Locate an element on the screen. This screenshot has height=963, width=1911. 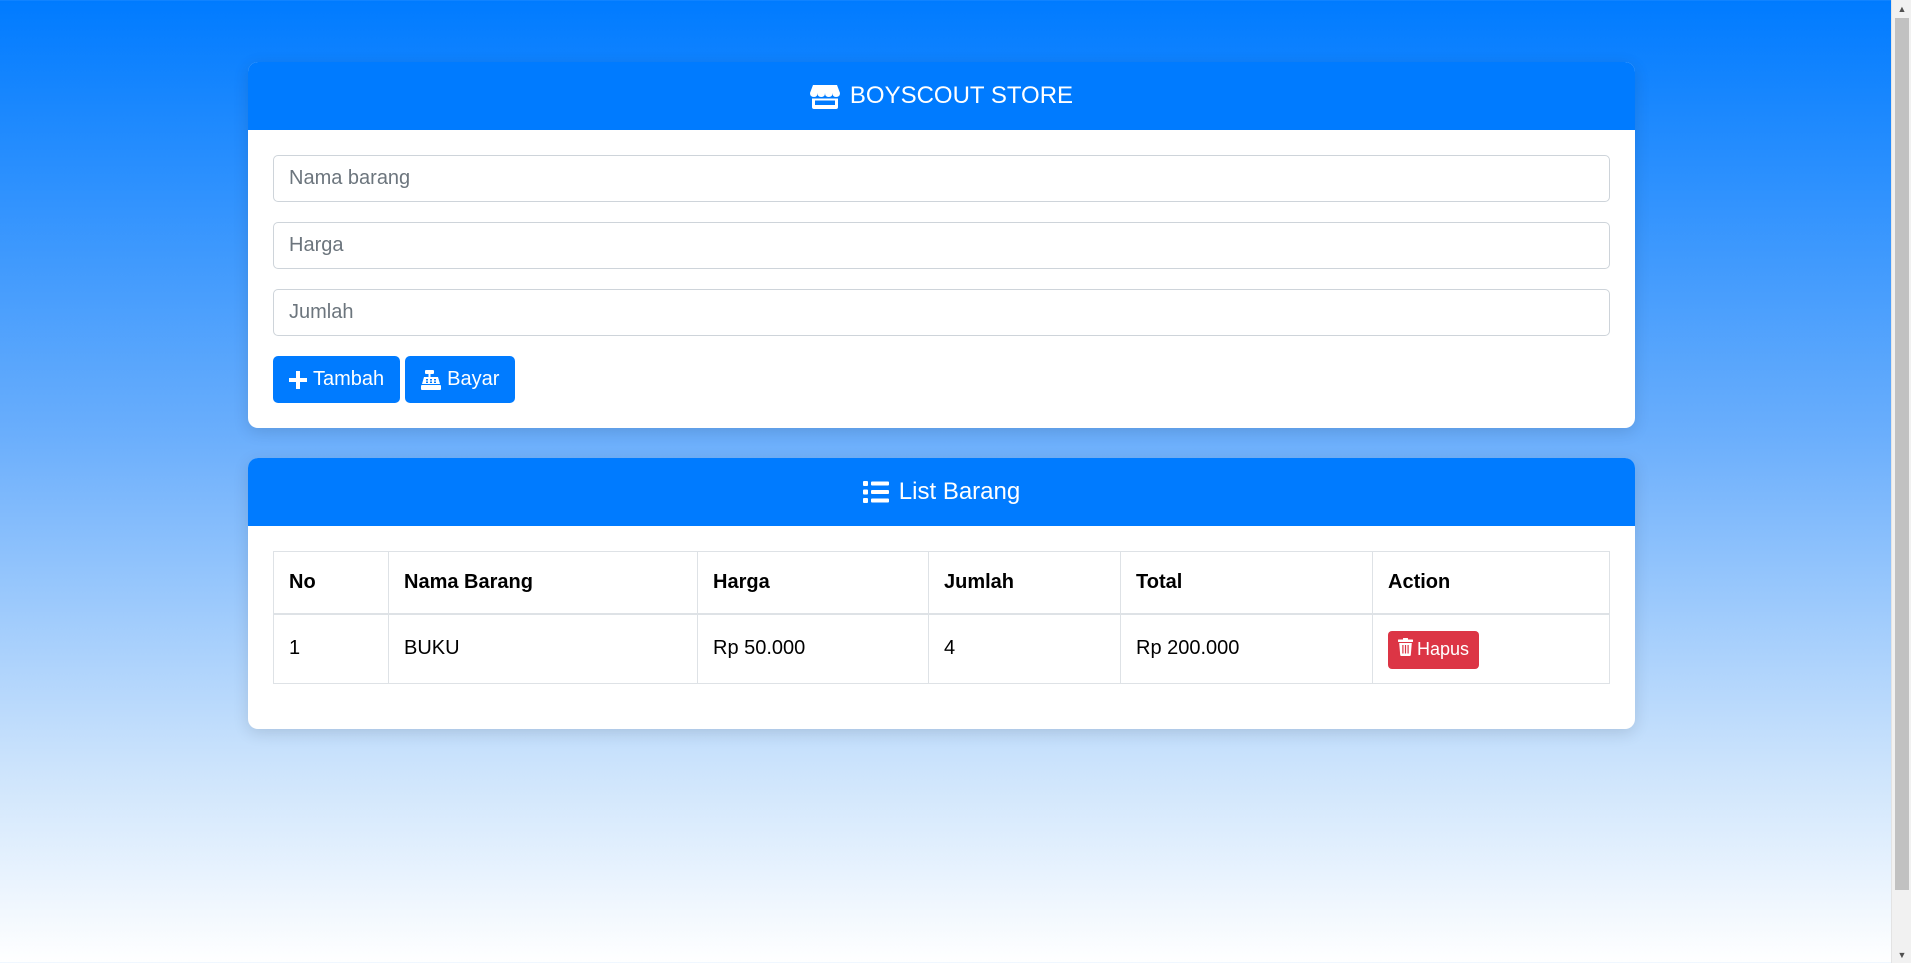
nama-barang-input is located at coordinates (941, 178).